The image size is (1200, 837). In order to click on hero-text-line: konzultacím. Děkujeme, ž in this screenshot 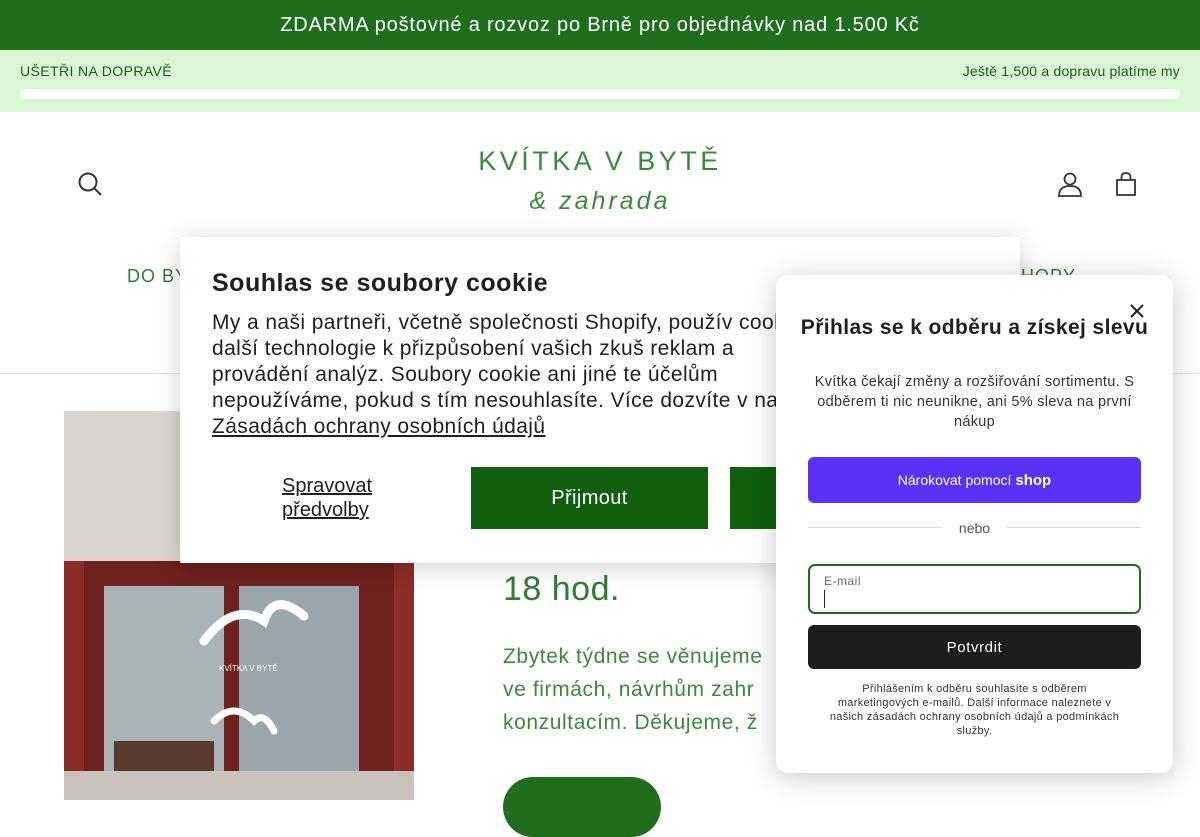, I will do `click(630, 722)`.